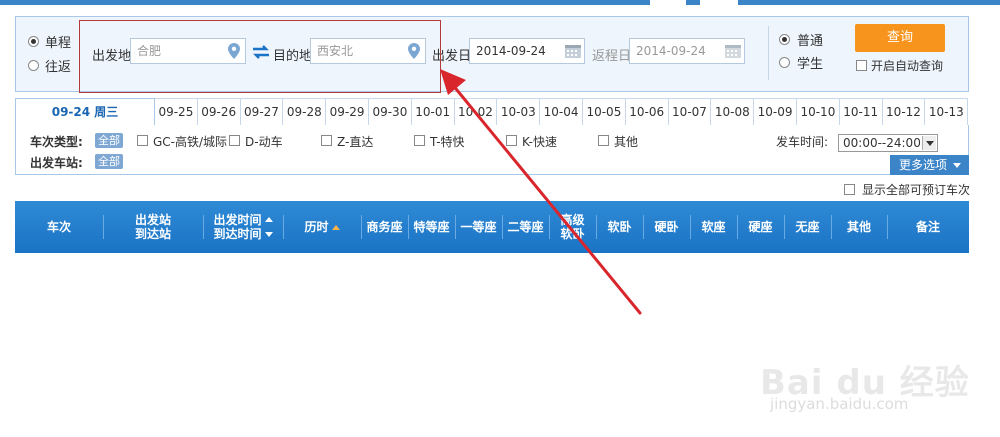 The image size is (1000, 437). What do you see at coordinates (900, 38) in the screenshot?
I see `query-button: 查询` at bounding box center [900, 38].